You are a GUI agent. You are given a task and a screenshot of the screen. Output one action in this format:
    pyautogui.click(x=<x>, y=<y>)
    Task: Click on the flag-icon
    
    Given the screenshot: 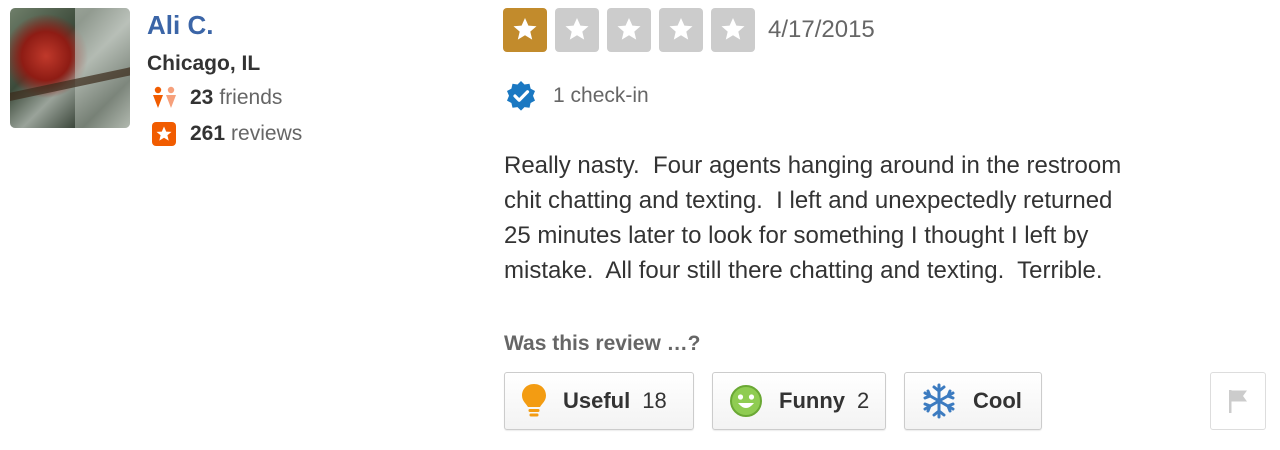 What is the action you would take?
    pyautogui.click(x=1238, y=401)
    